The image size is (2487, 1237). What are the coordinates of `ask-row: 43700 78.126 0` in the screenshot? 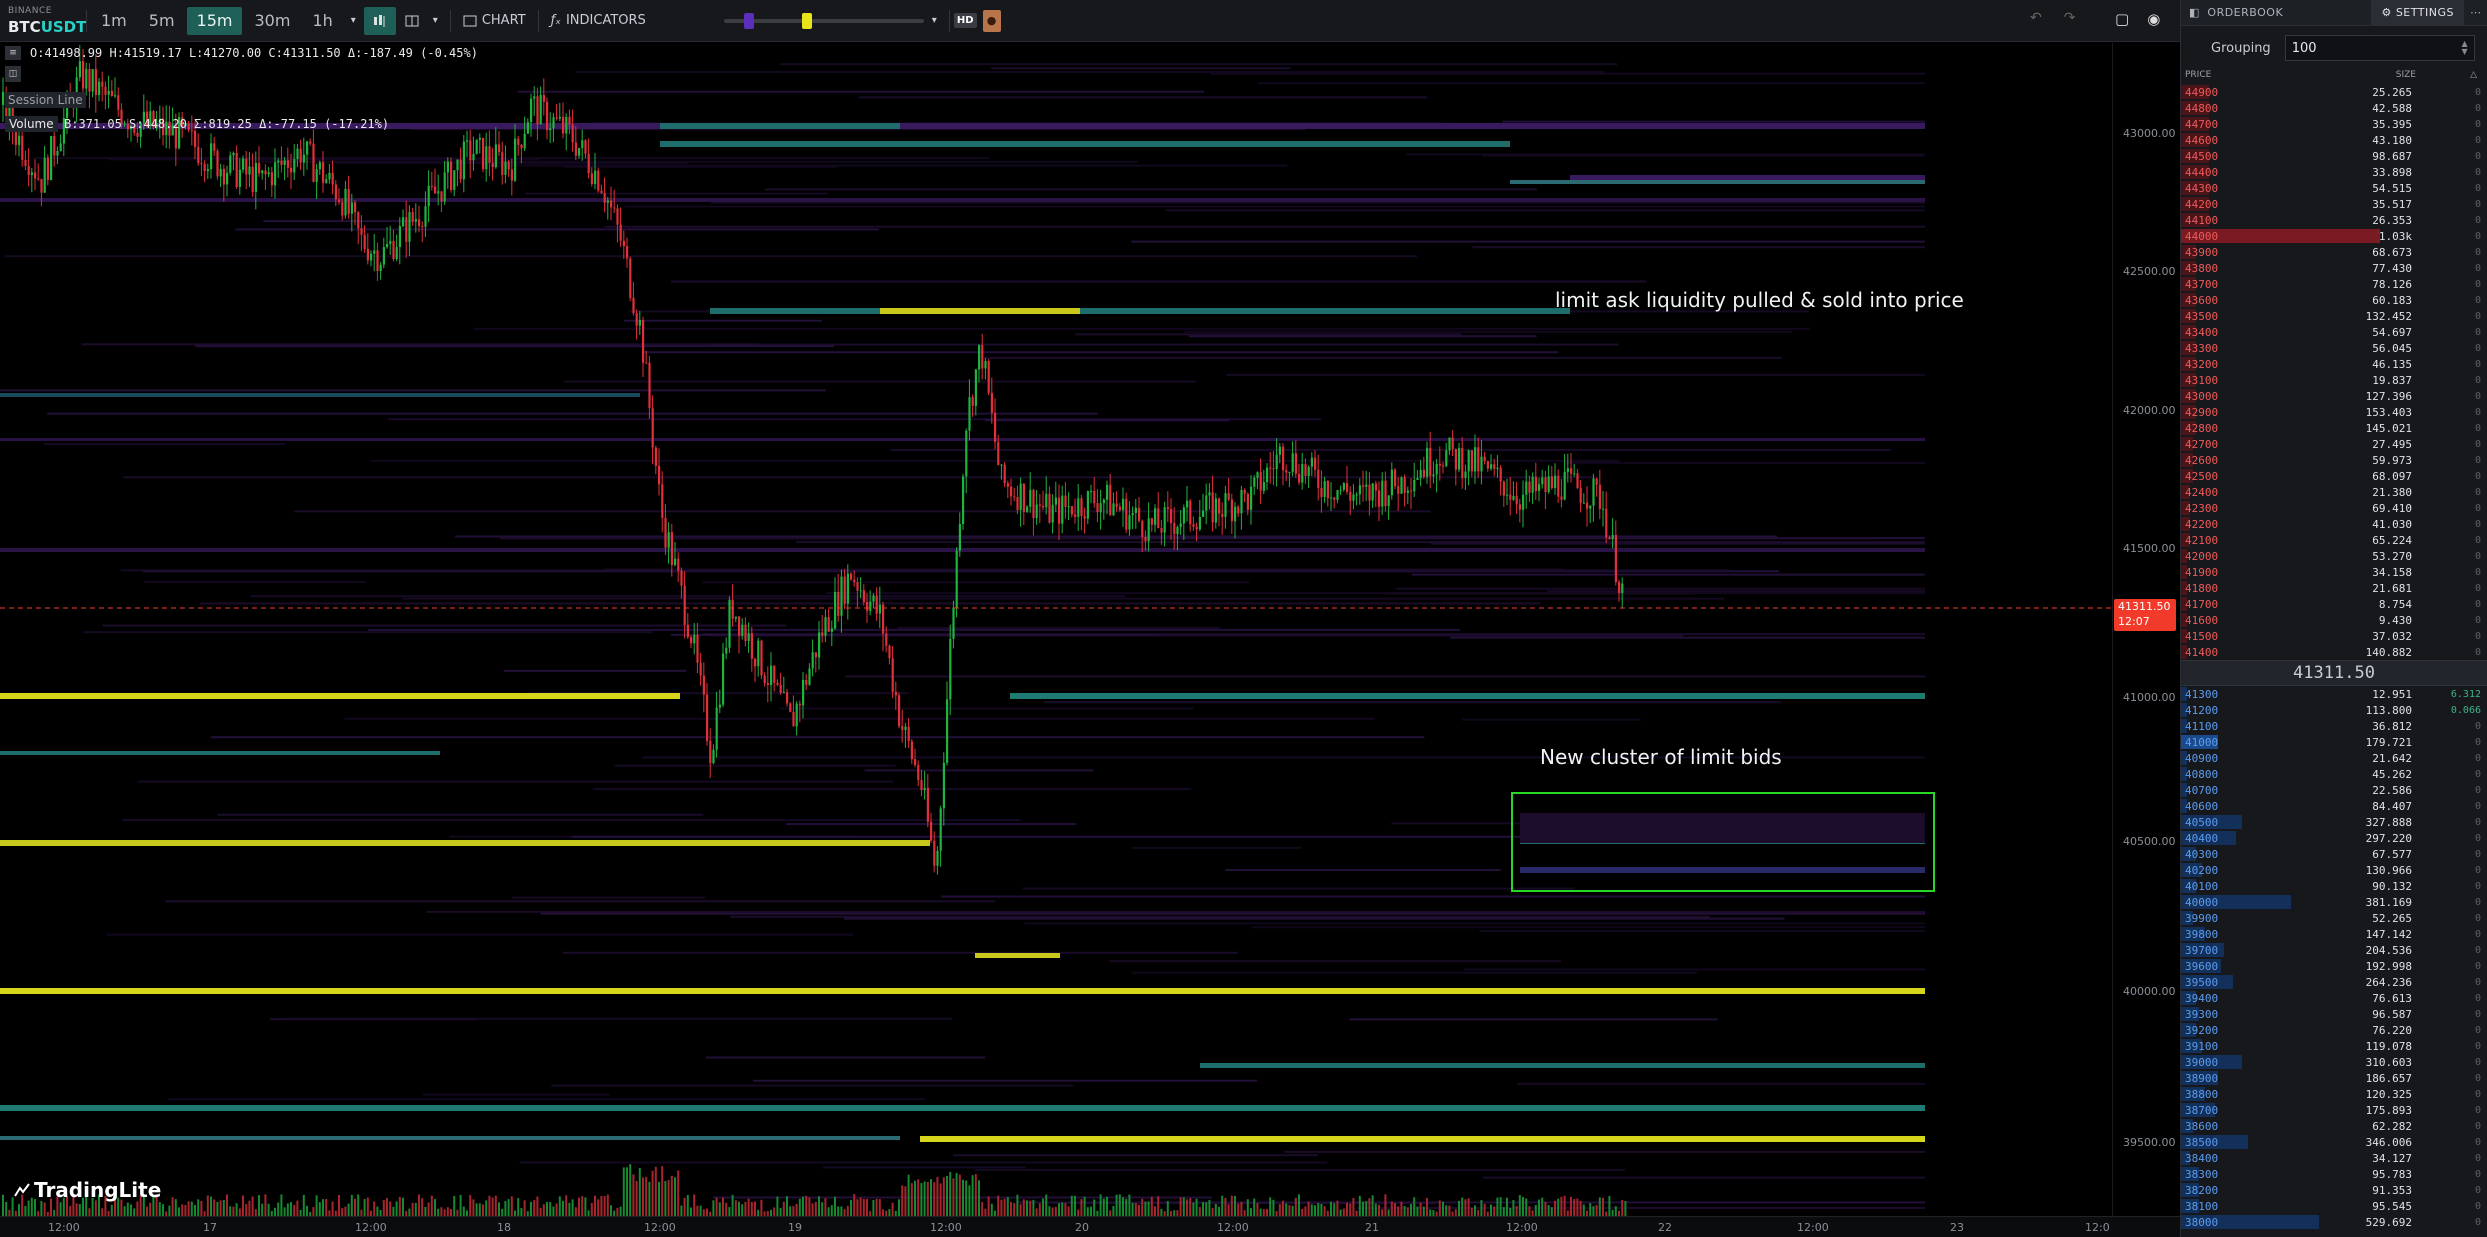 It's located at (2334, 284).